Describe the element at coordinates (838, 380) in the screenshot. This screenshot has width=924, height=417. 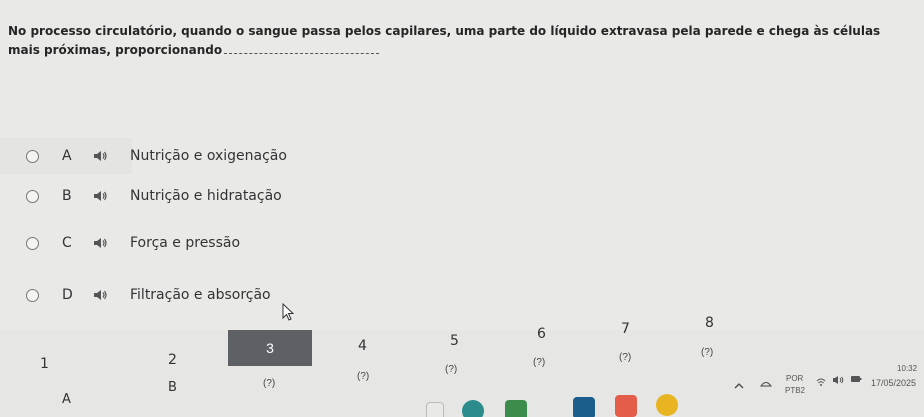
I see `volume-icon` at that location.